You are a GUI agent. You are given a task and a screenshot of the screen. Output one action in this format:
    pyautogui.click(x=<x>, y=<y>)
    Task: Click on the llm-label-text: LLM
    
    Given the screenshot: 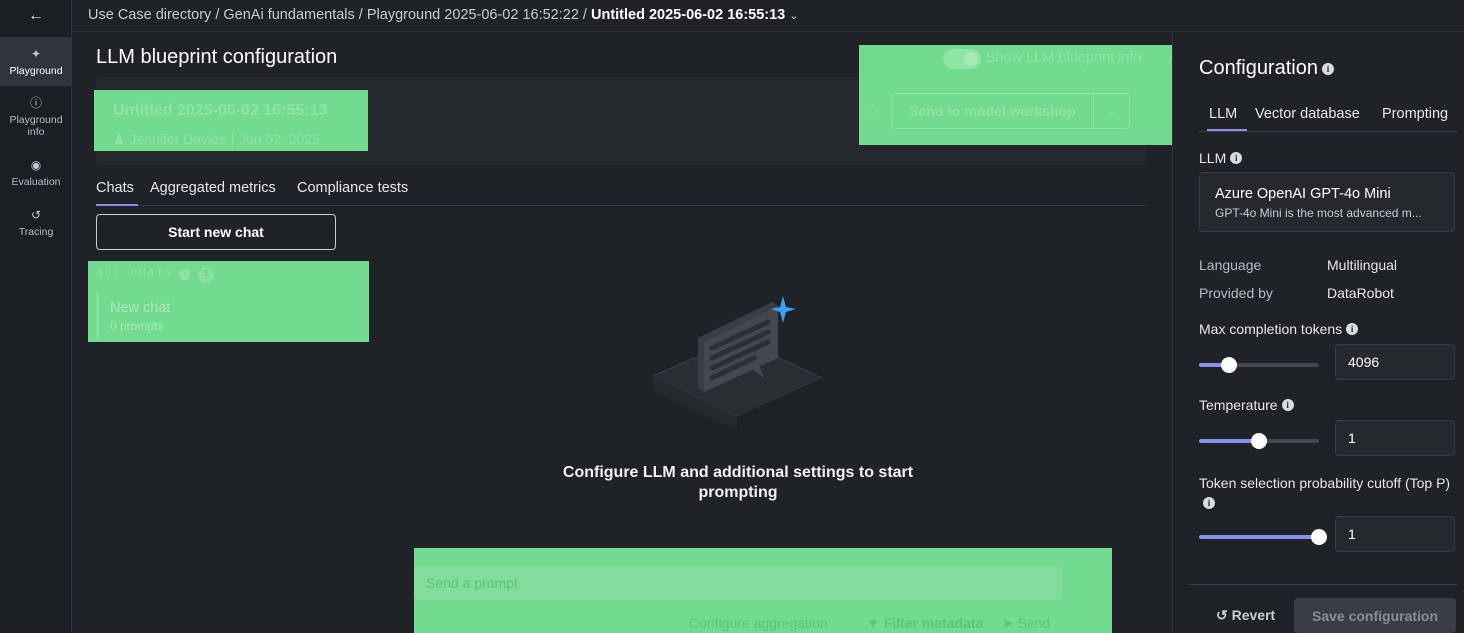 What is the action you would take?
    pyautogui.click(x=1213, y=158)
    